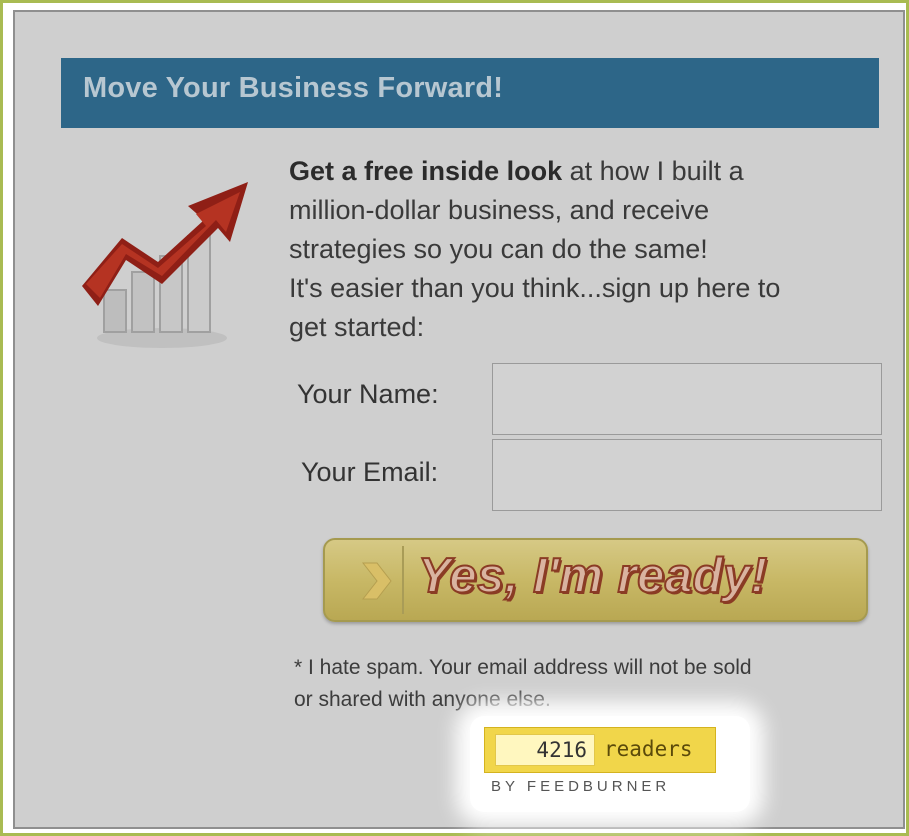 The width and height of the screenshot is (909, 836). What do you see at coordinates (687, 399) in the screenshot?
I see `name-field` at bounding box center [687, 399].